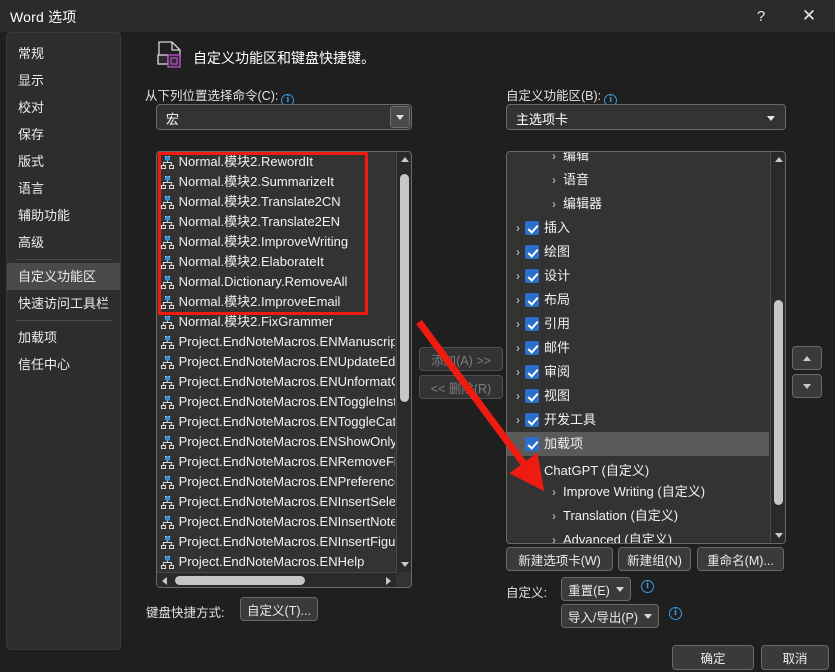  I want to click on tree-item: › 审阅, so click(638, 372).